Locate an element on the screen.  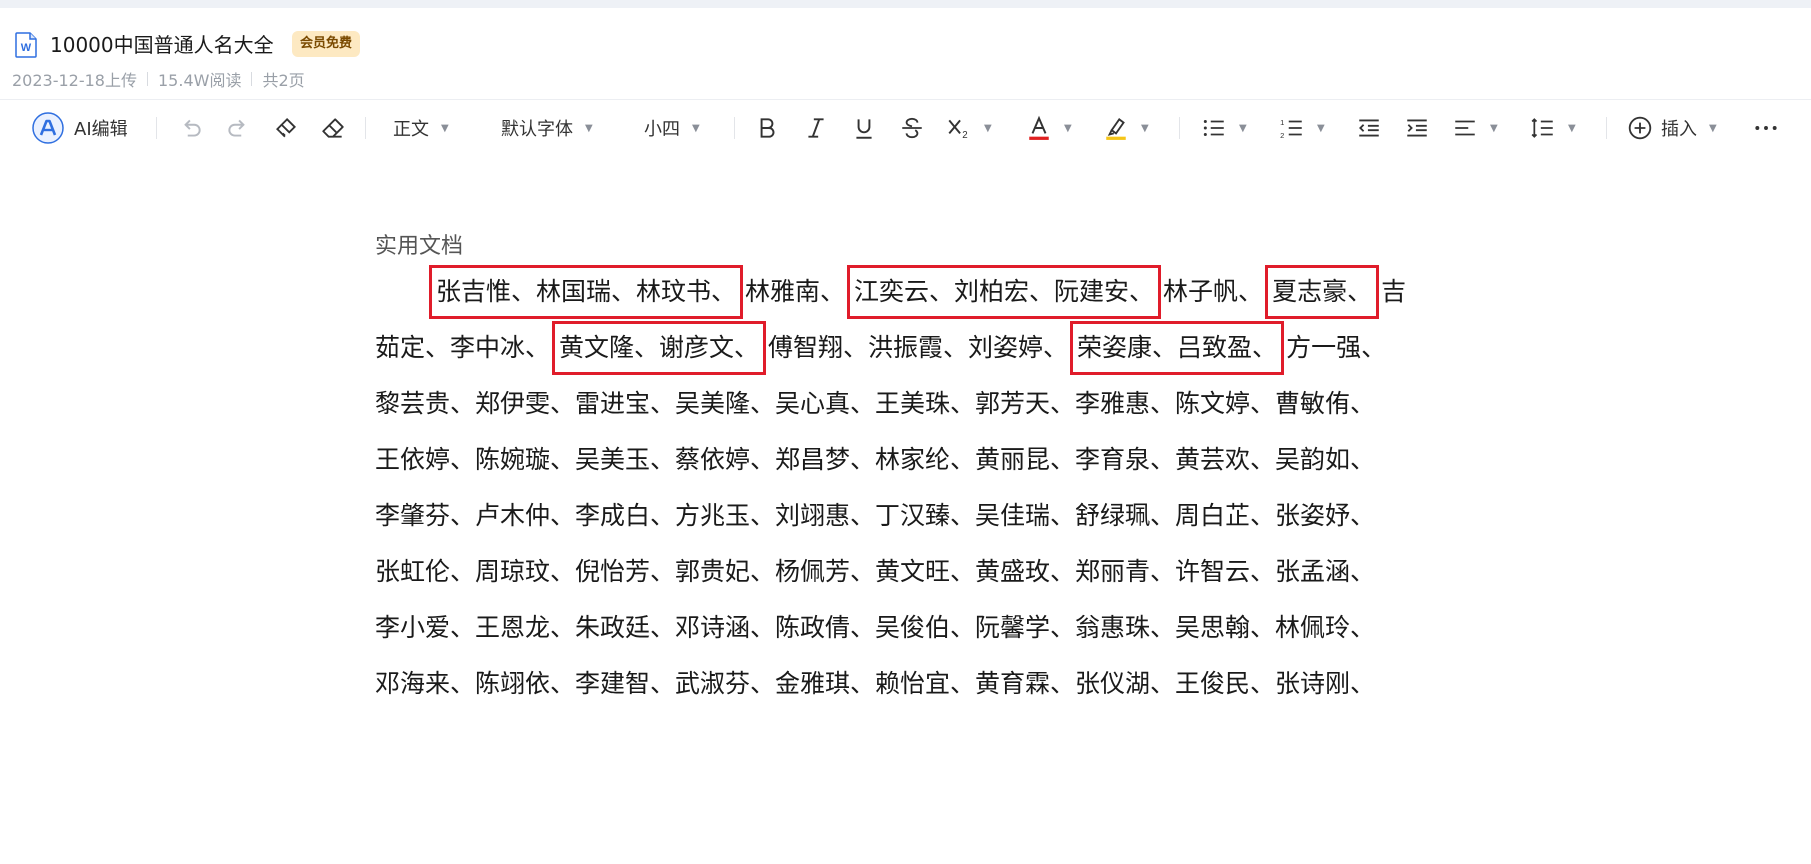
text-line: 黎芸贵、郑伊雯、雷进宝、吴美隆、吴心真、王美珠、郭芳天、李雅惠、陈文婷、曹敏侑、 is located at coordinates (905, 404).